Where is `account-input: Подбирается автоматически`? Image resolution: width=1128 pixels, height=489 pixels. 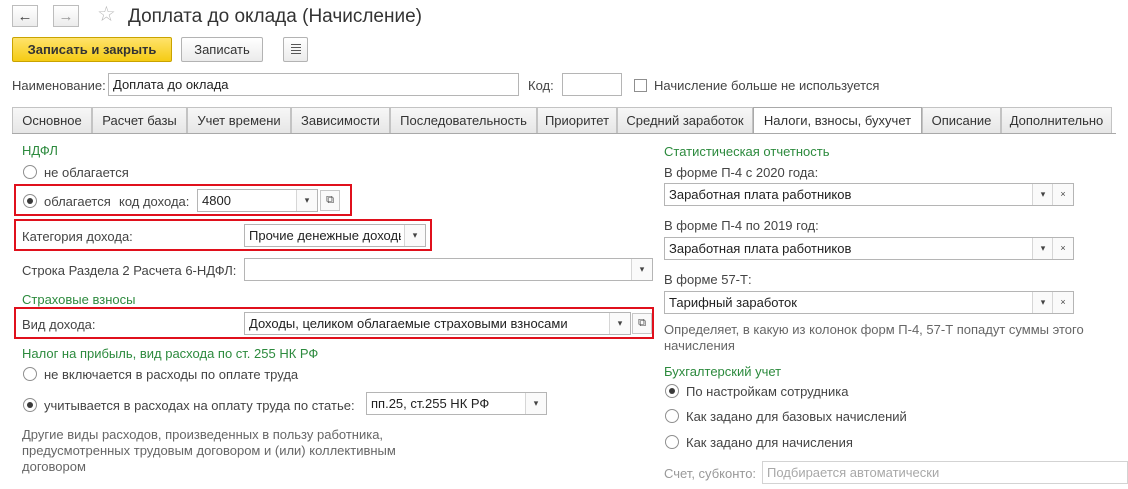 account-input: Подбирается автоматически is located at coordinates (945, 472).